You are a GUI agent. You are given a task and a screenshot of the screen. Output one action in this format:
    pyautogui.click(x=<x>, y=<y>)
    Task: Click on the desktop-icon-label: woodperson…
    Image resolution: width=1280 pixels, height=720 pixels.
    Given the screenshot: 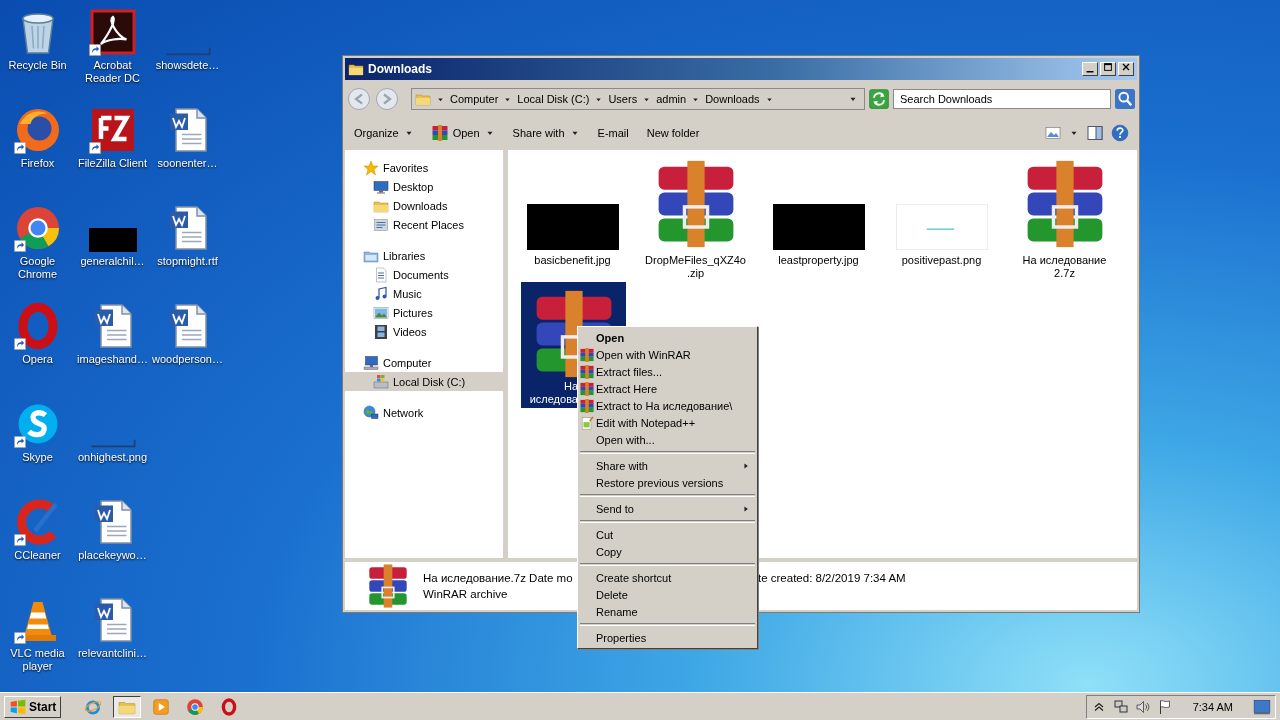 What is the action you would take?
    pyautogui.click(x=187, y=359)
    